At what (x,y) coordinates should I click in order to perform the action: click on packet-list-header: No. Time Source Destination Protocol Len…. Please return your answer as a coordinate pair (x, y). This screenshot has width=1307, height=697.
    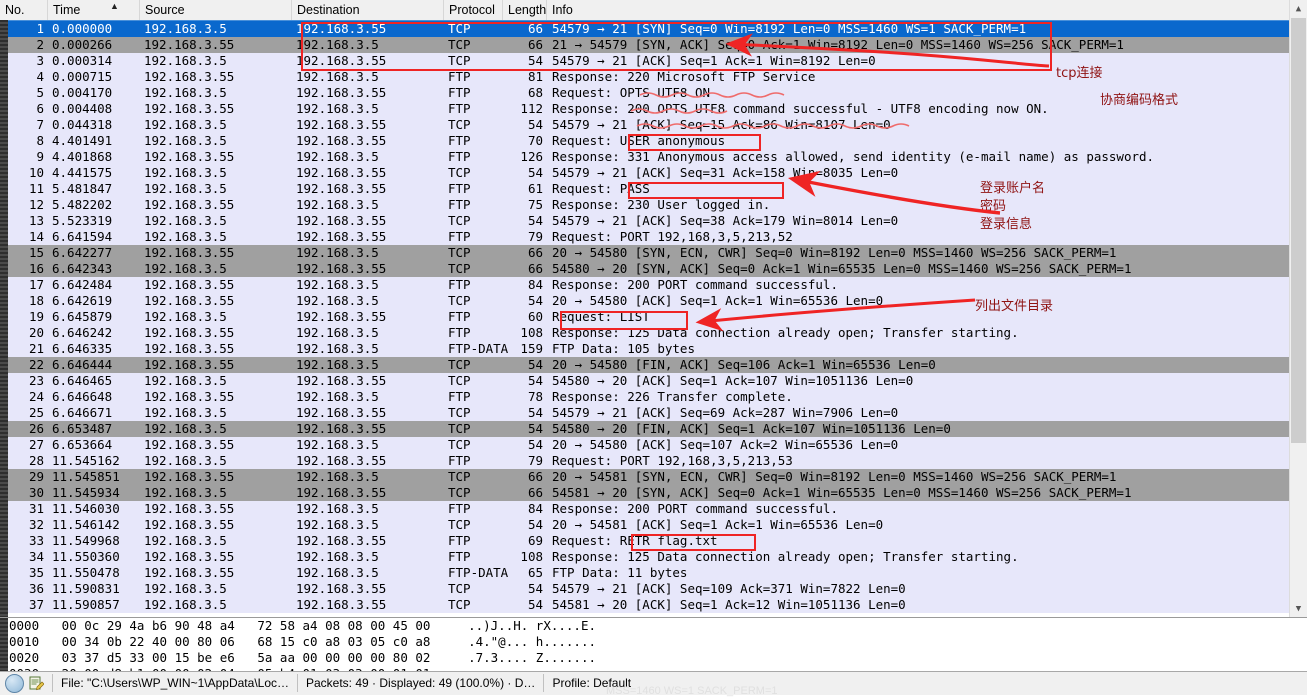
    Looking at the image, I should click on (653, 10).